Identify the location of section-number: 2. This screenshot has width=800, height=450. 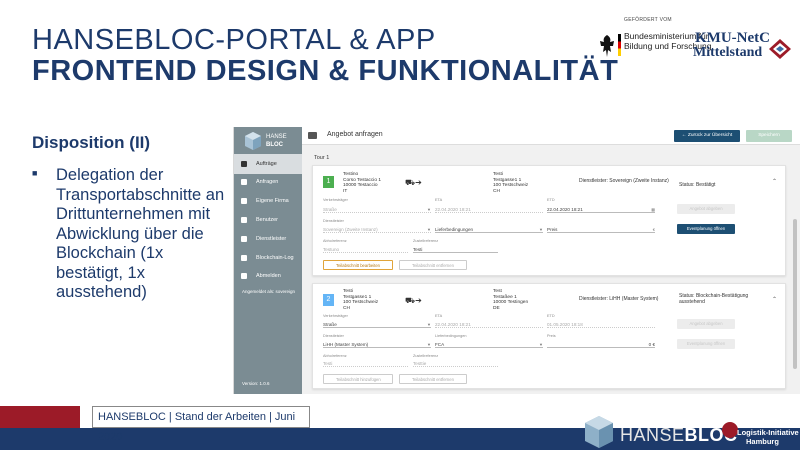
(328, 300).